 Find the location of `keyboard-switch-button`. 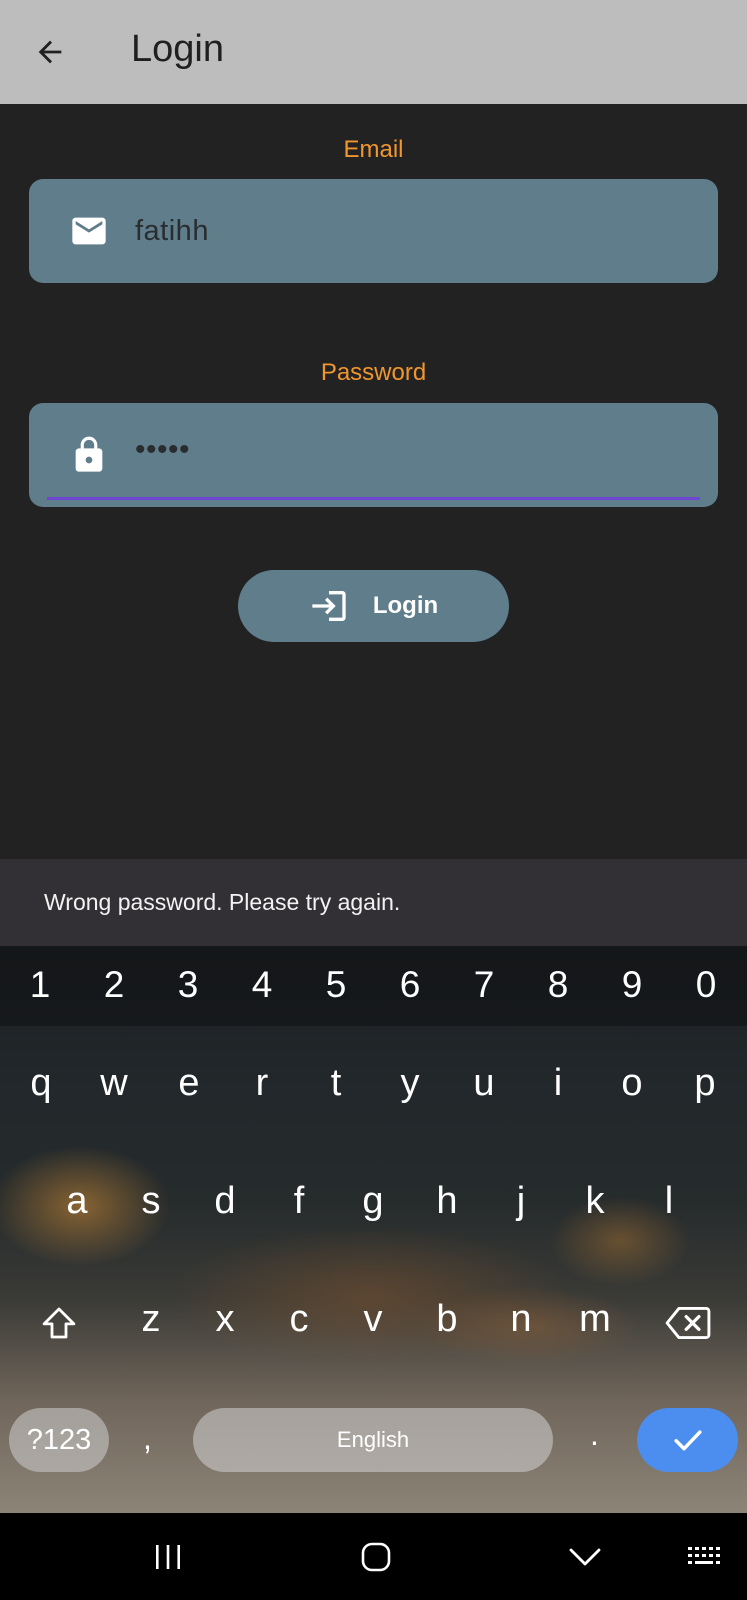

keyboard-switch-button is located at coordinates (705, 1557).